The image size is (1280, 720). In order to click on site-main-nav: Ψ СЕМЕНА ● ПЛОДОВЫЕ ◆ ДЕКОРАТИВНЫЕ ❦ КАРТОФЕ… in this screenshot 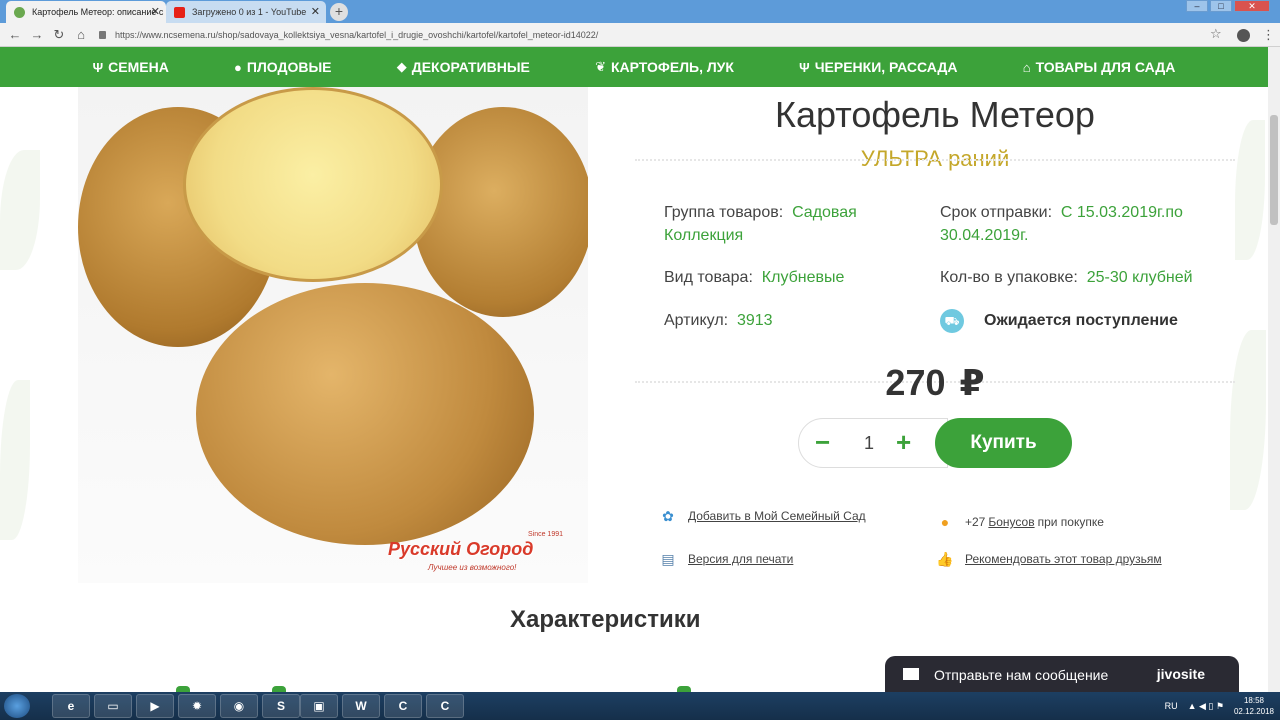, I will do `click(634, 67)`.